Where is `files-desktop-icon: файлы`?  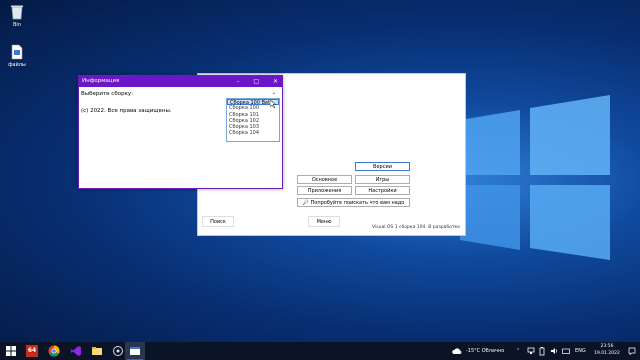
files-desktop-icon: файлы is located at coordinates (17, 56).